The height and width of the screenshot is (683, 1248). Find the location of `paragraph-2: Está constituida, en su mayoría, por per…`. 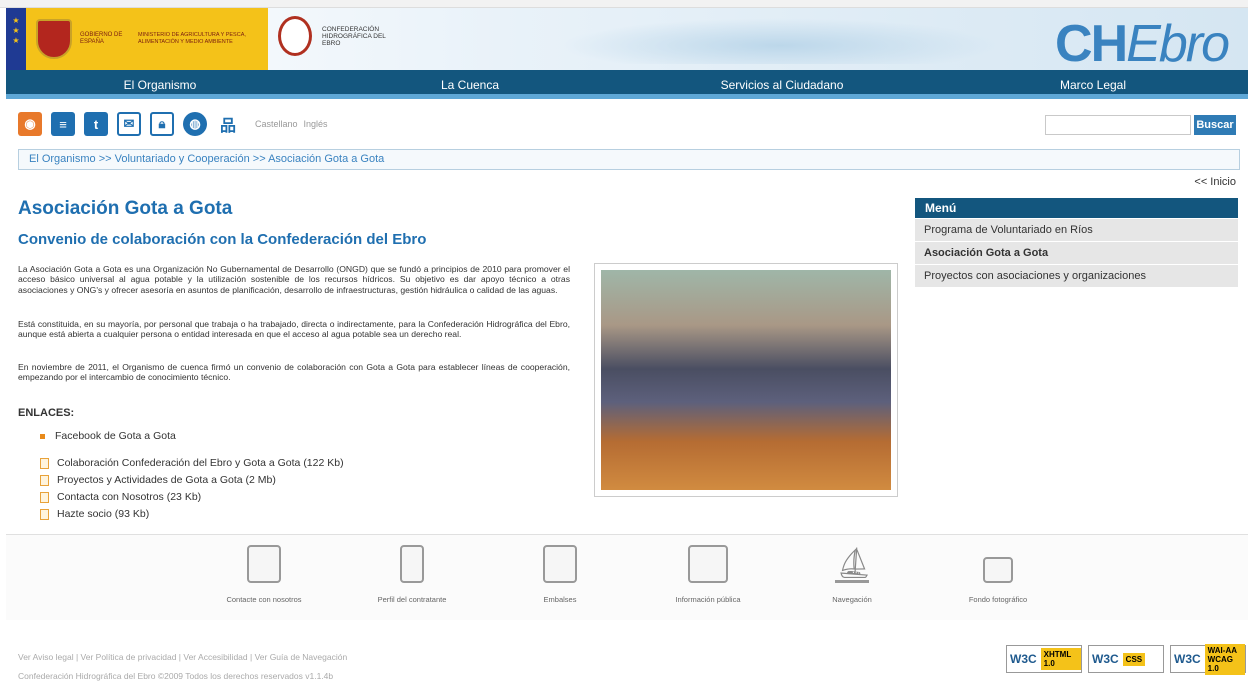

paragraph-2: Está constituida, en su mayoría, por per… is located at coordinates (294, 329).